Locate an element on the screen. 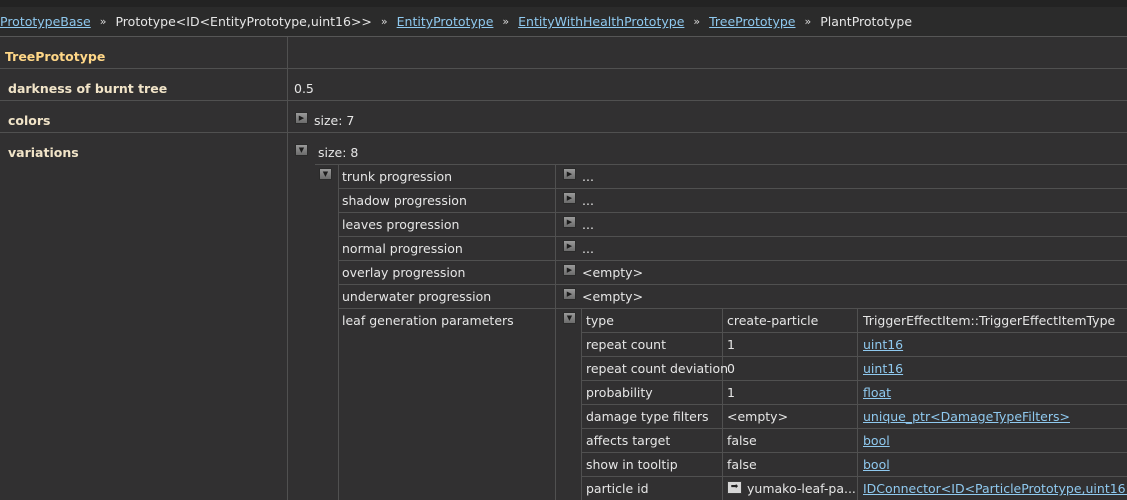 The width and height of the screenshot is (1127, 500). variation-value-overlay: <empty> is located at coordinates (613, 272).